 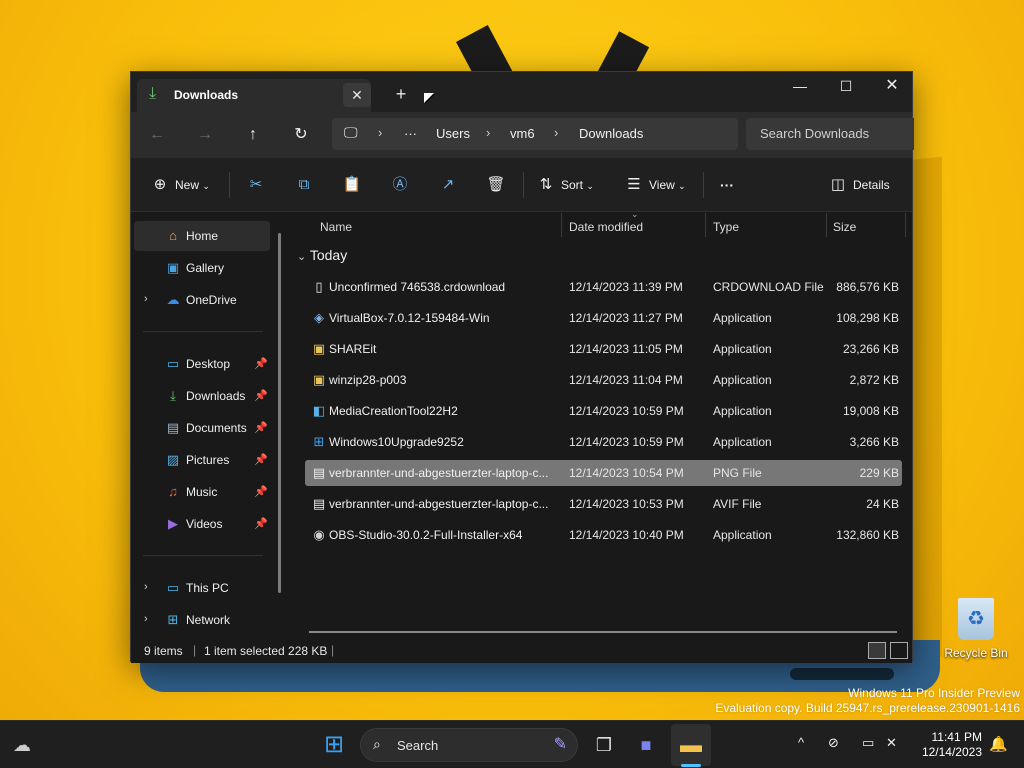 What do you see at coordinates (727, 185) in the screenshot?
I see `more-options-button: ···` at bounding box center [727, 185].